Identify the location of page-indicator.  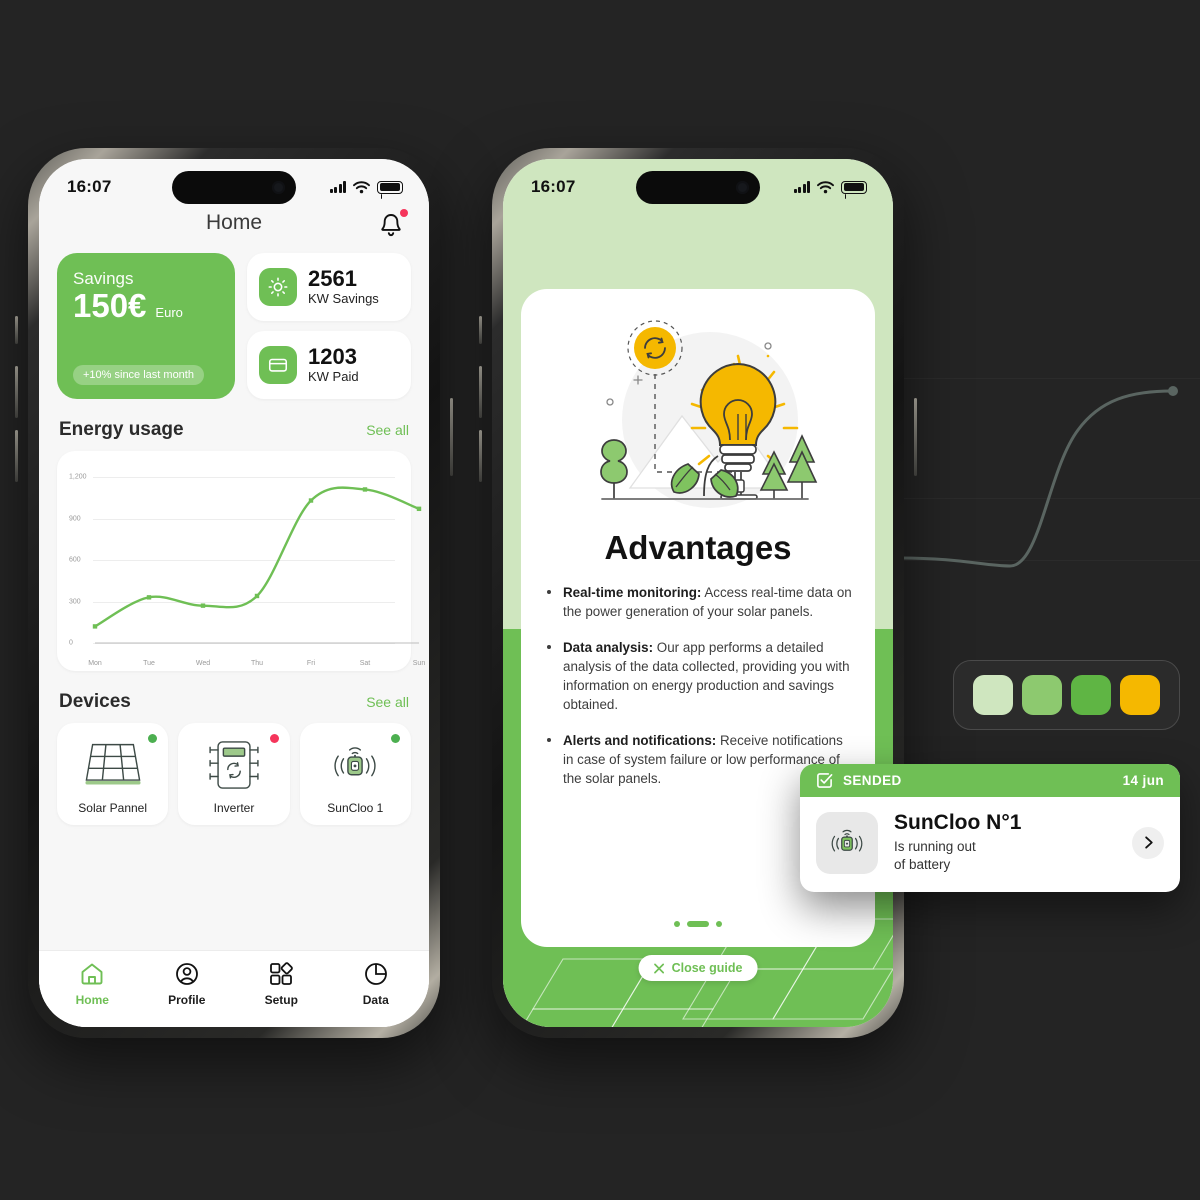
(698, 920).